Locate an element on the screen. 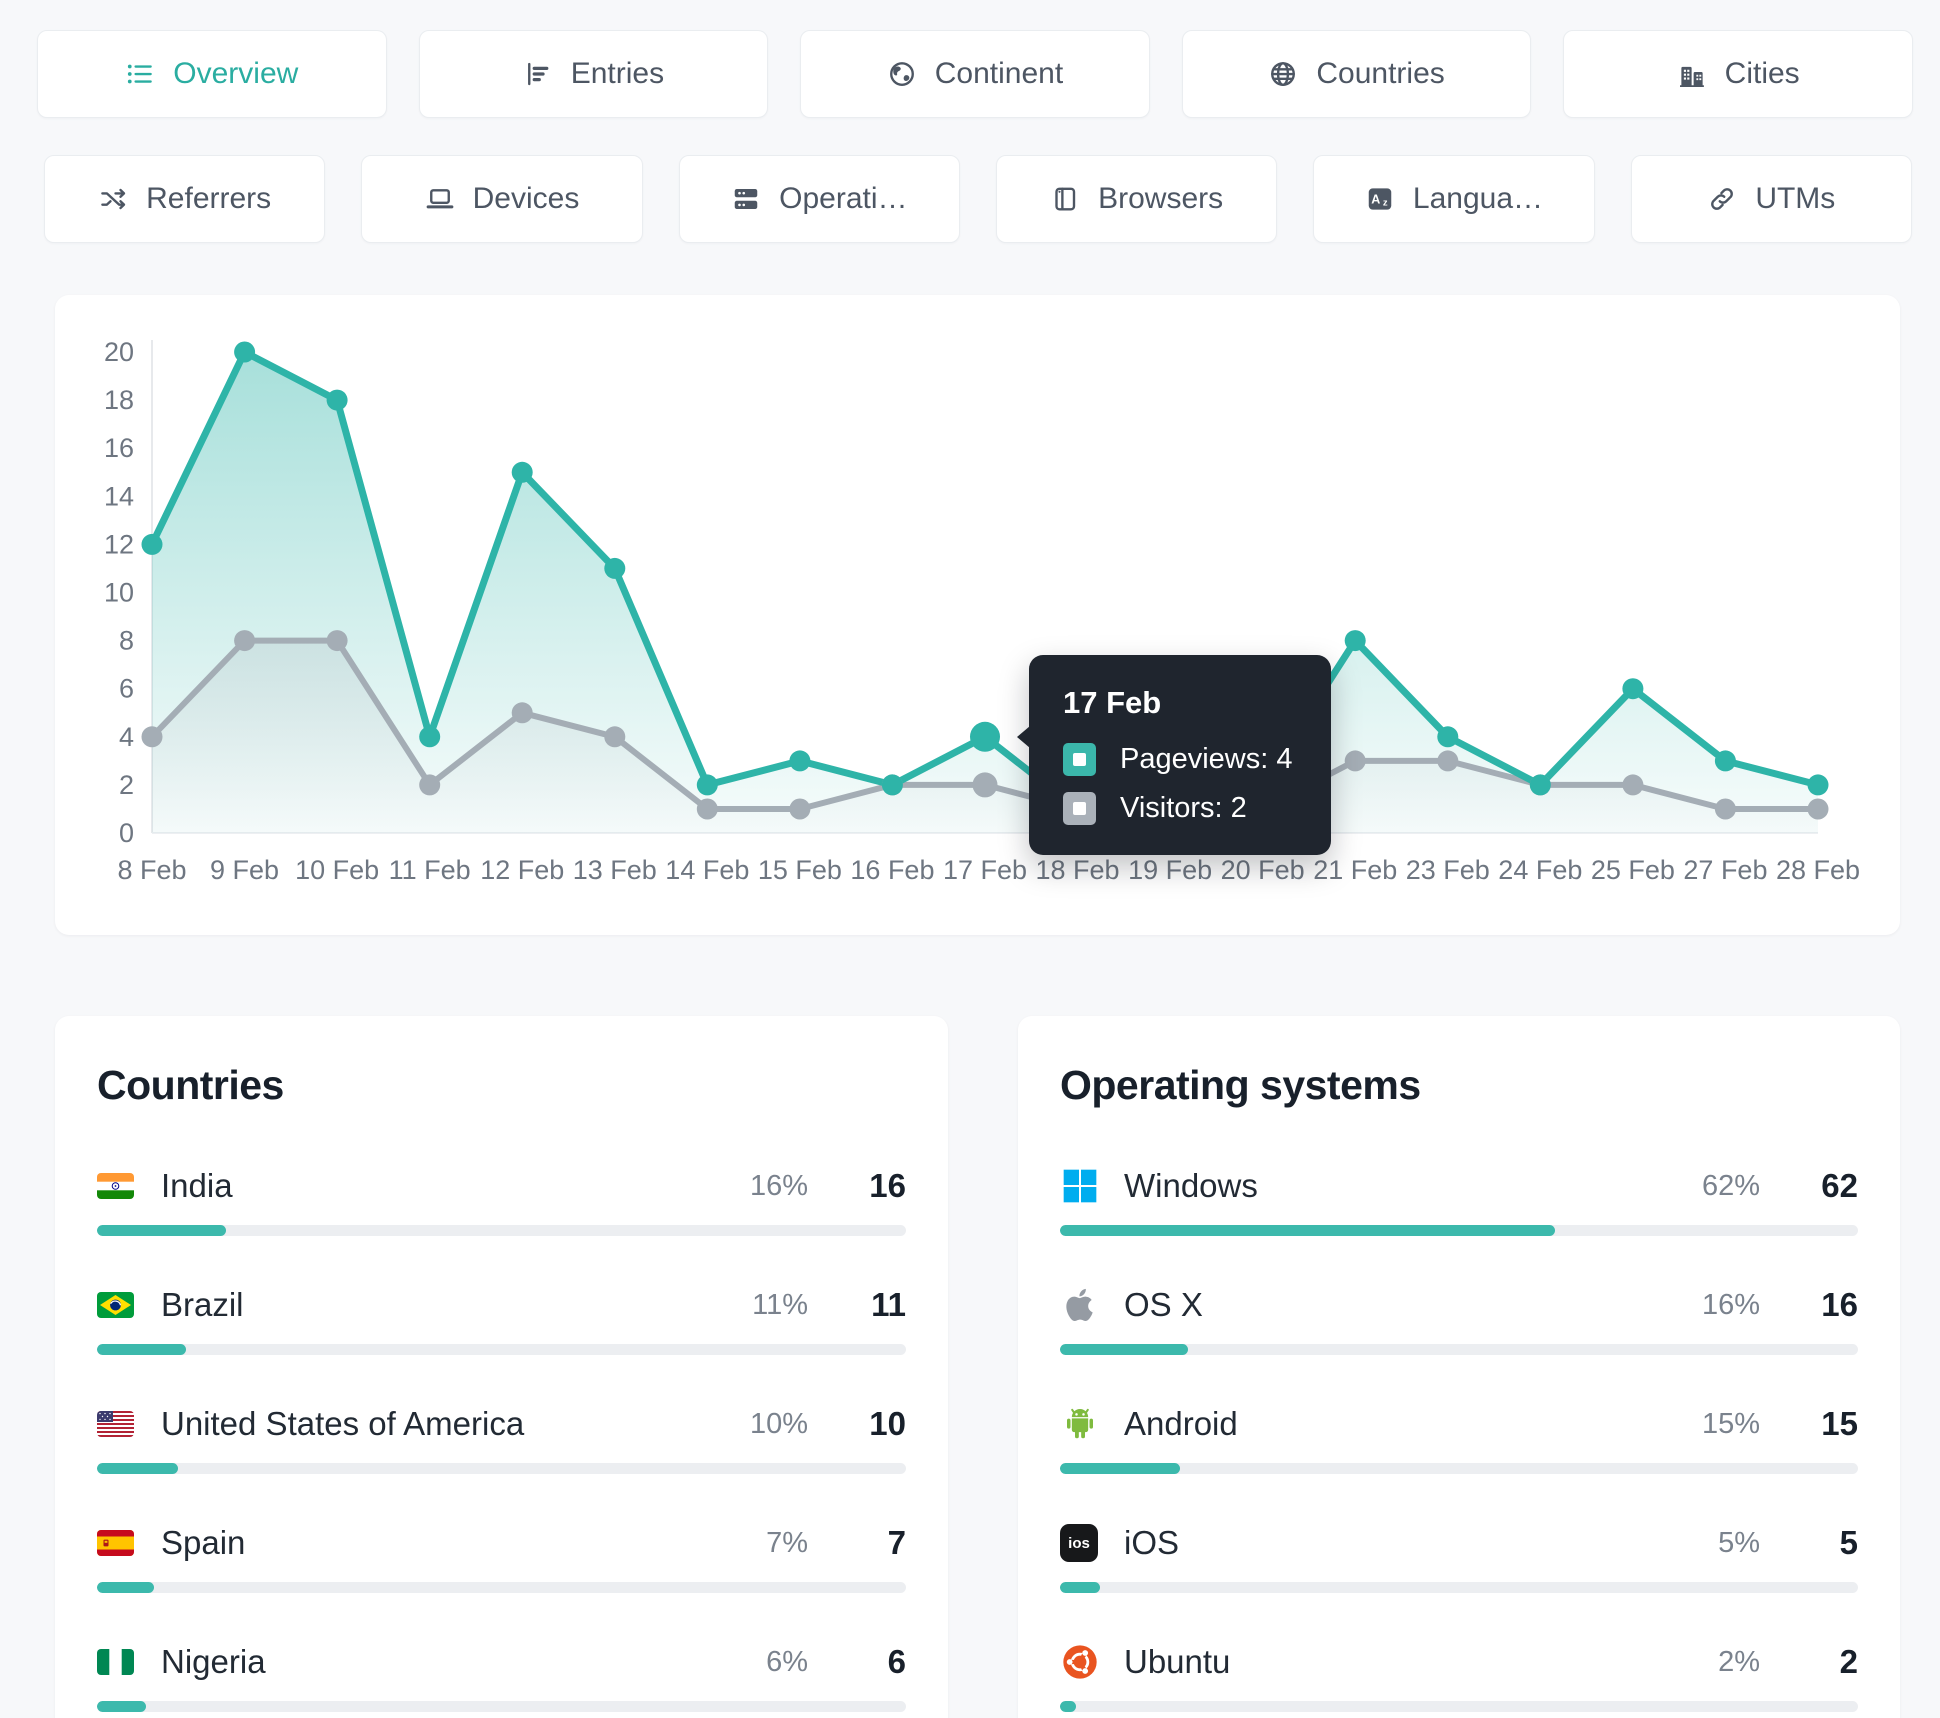 This screenshot has height=1718, width=1940. tab-cities: Cities is located at coordinates (1738, 74).